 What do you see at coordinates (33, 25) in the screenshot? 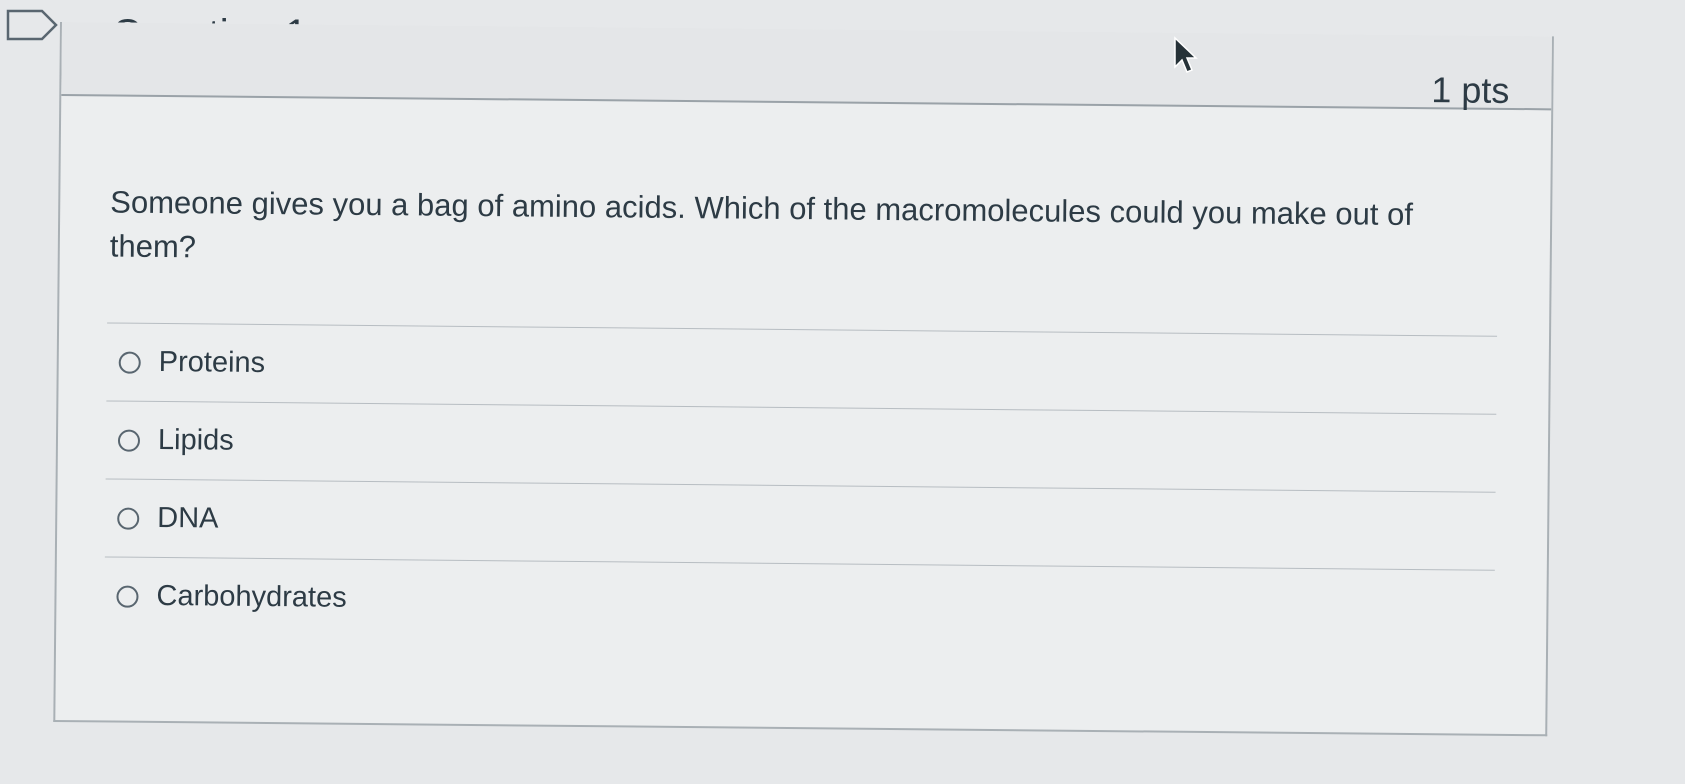
I see `flag-question-icon` at bounding box center [33, 25].